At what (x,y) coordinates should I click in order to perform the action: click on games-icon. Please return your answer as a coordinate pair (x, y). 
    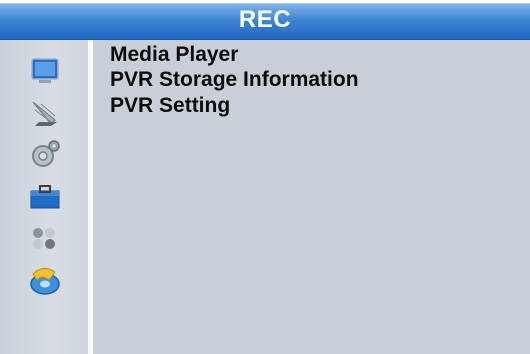
    Looking at the image, I should click on (45, 238).